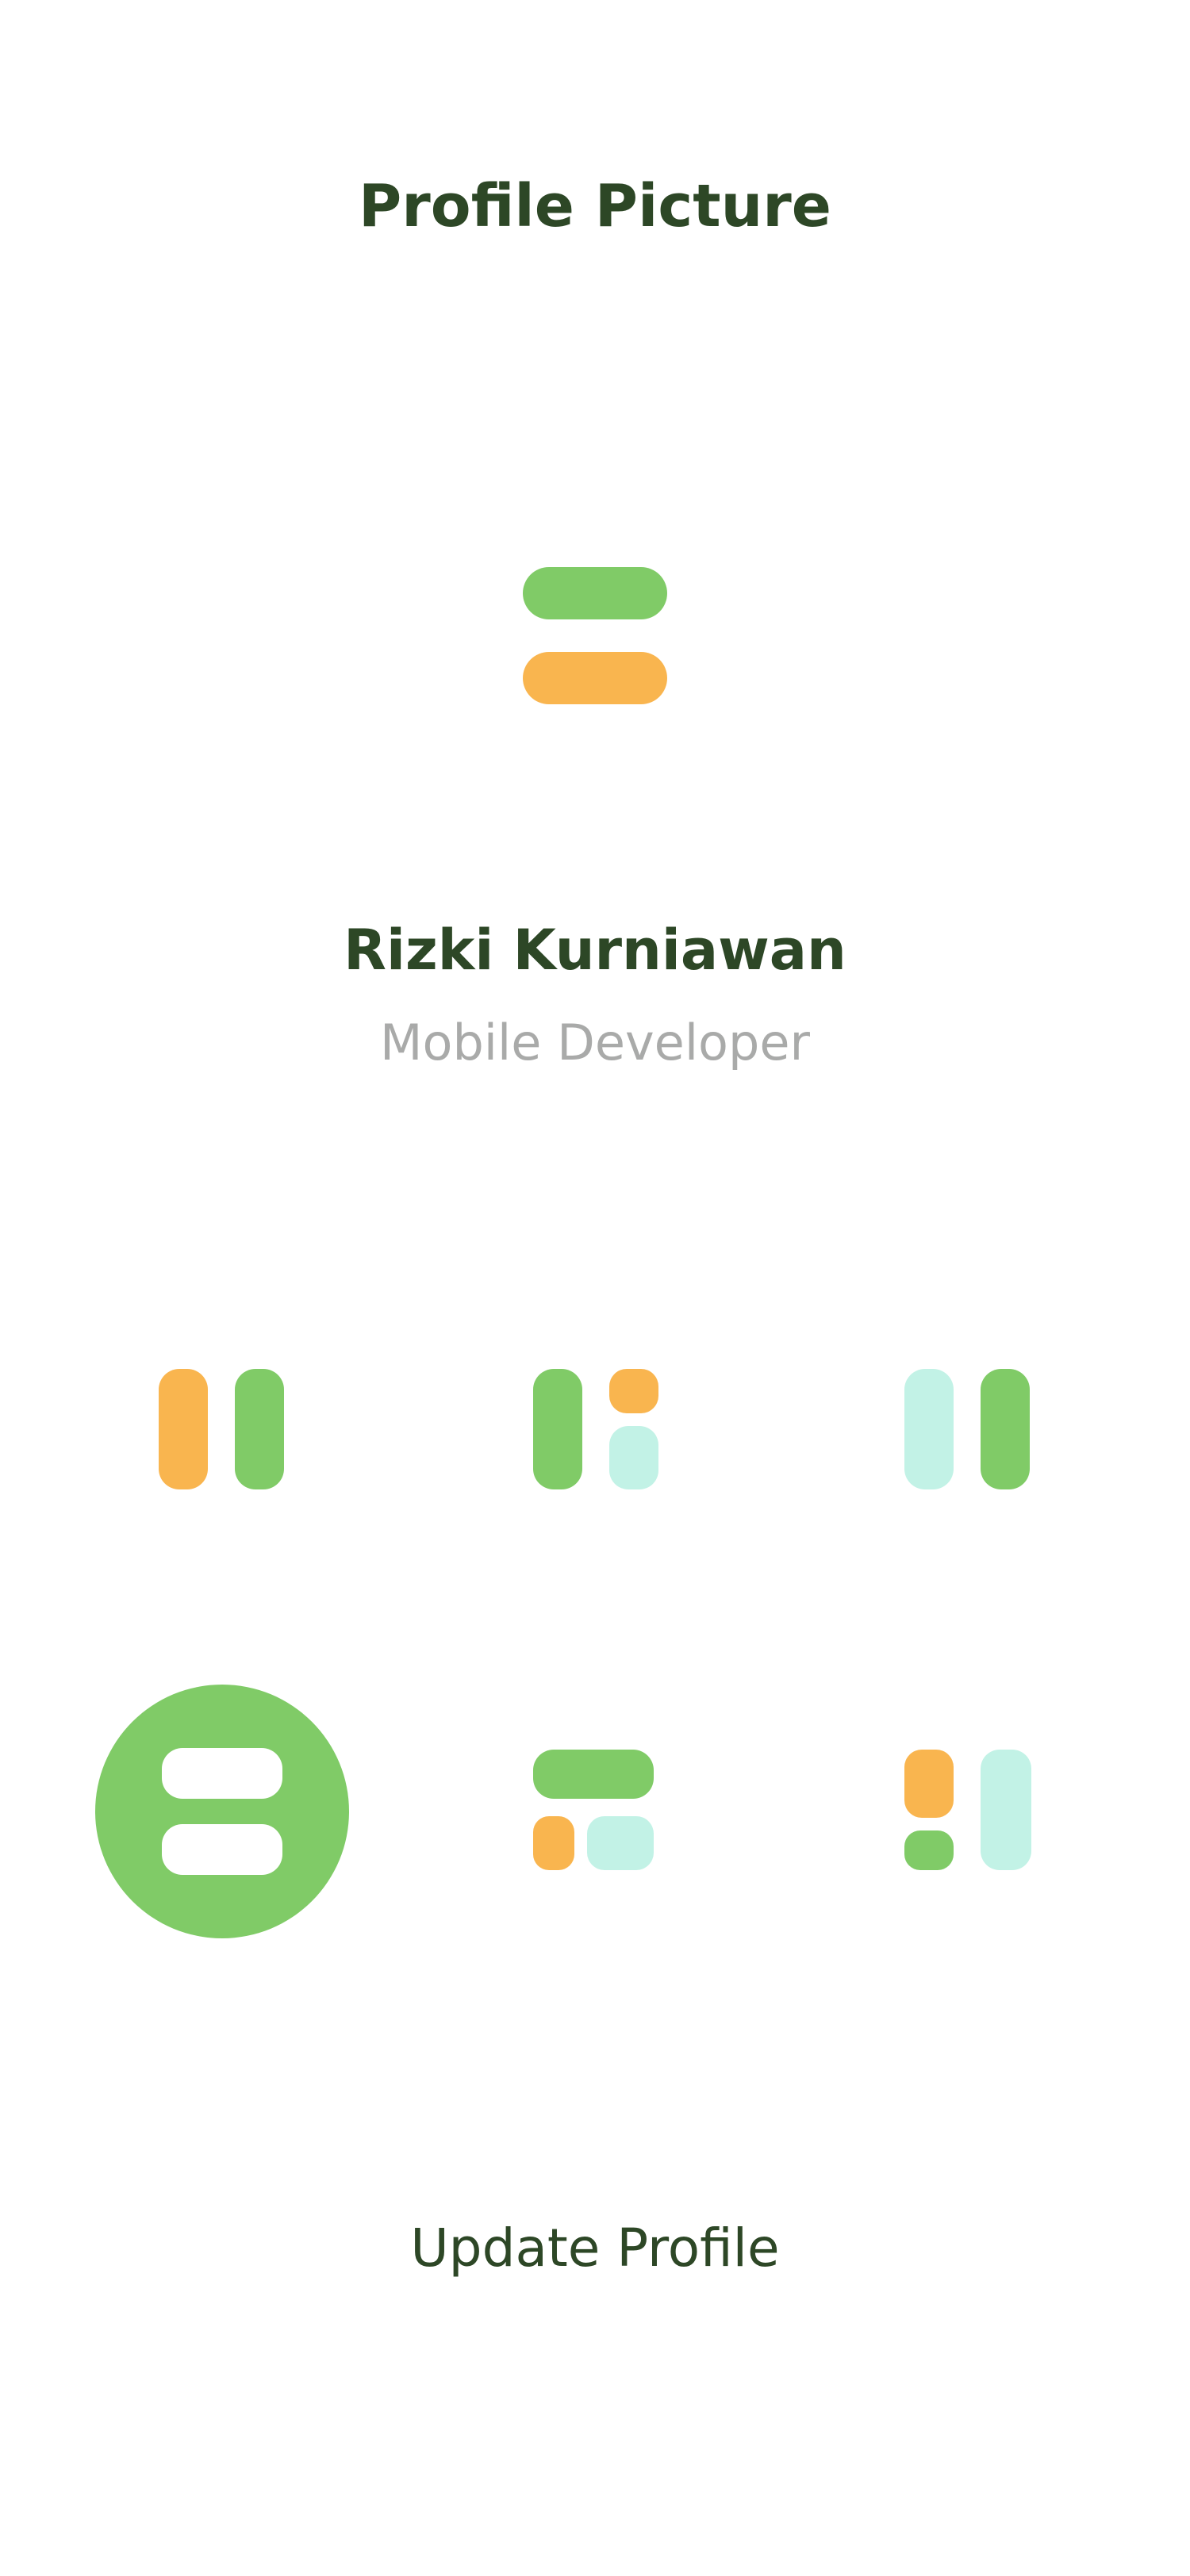 Image resolution: width=1190 pixels, height=2576 pixels. Describe the element at coordinates (595, 2248) in the screenshot. I see `update-profile-button: Update Profile` at that location.